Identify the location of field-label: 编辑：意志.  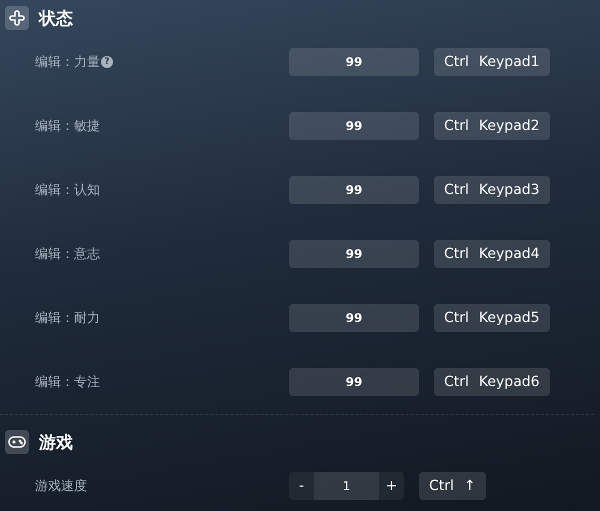
(67, 254).